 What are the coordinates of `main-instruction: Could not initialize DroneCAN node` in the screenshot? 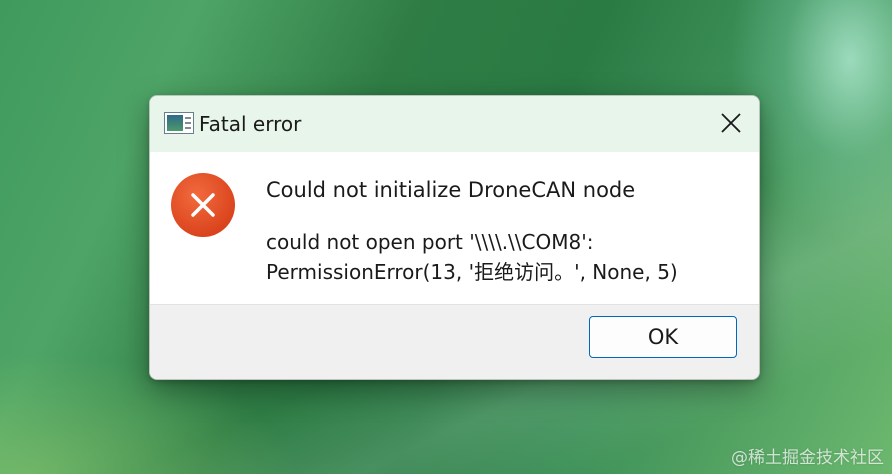 It's located at (451, 190).